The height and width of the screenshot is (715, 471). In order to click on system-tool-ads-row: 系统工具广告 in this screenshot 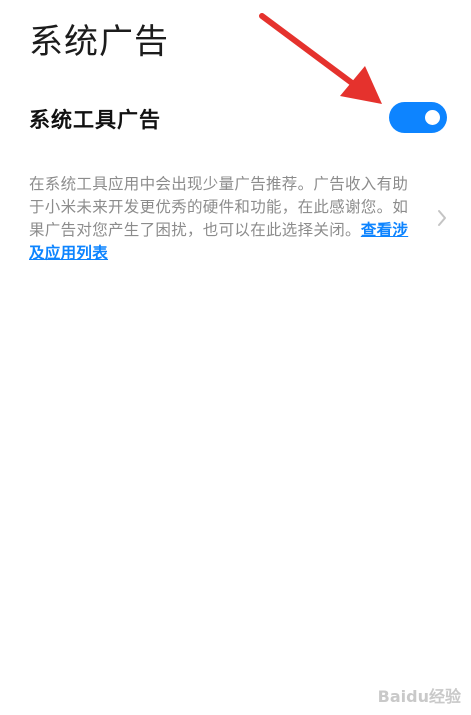, I will do `click(235, 120)`.